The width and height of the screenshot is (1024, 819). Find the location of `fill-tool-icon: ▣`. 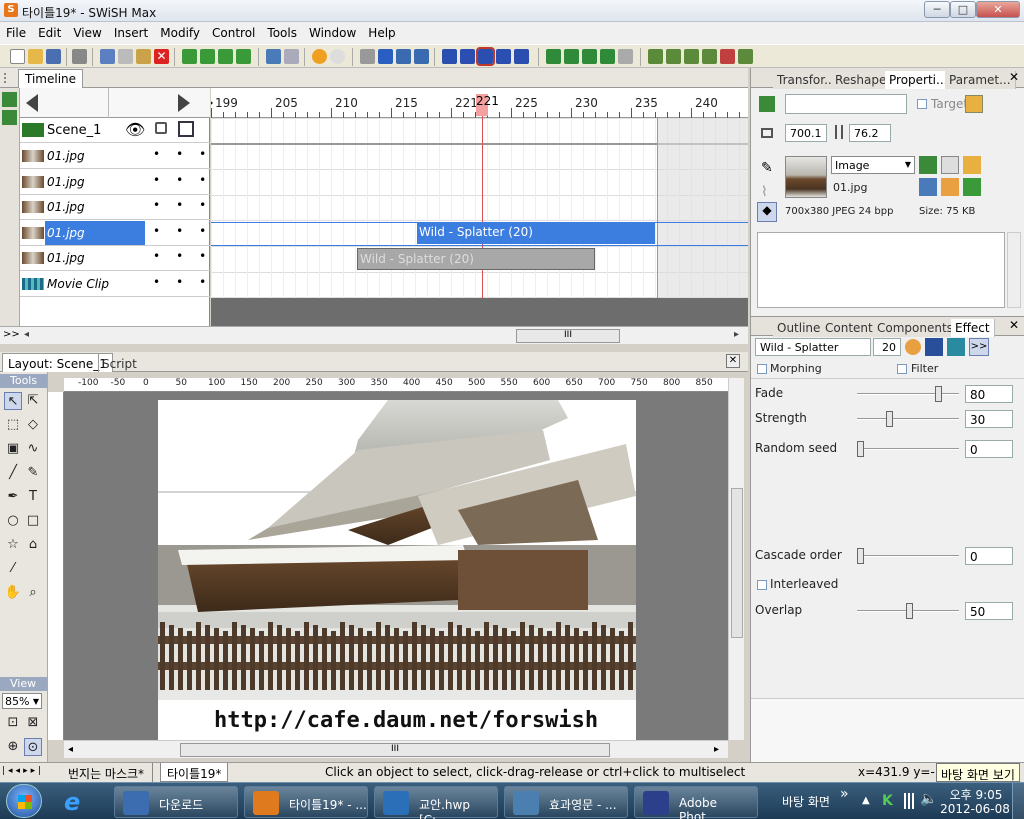

fill-tool-icon: ▣ is located at coordinates (13, 449).